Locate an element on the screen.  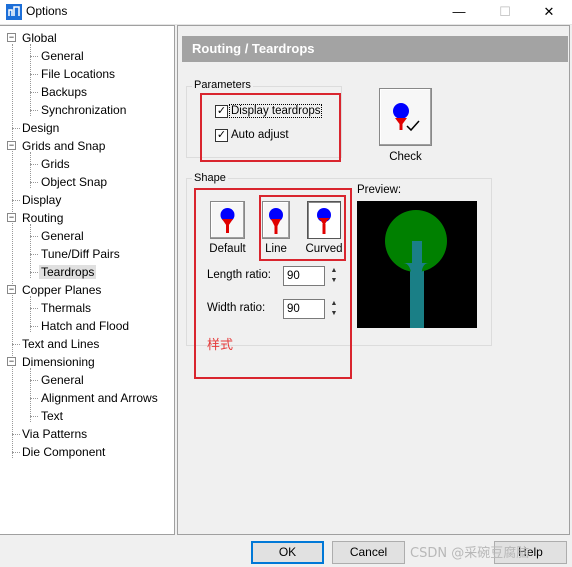
tree-item-global: − Global is located at coordinates (32, 38).